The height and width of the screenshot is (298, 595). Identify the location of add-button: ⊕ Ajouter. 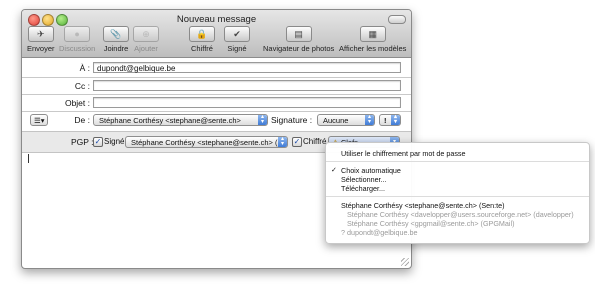
(146, 39).